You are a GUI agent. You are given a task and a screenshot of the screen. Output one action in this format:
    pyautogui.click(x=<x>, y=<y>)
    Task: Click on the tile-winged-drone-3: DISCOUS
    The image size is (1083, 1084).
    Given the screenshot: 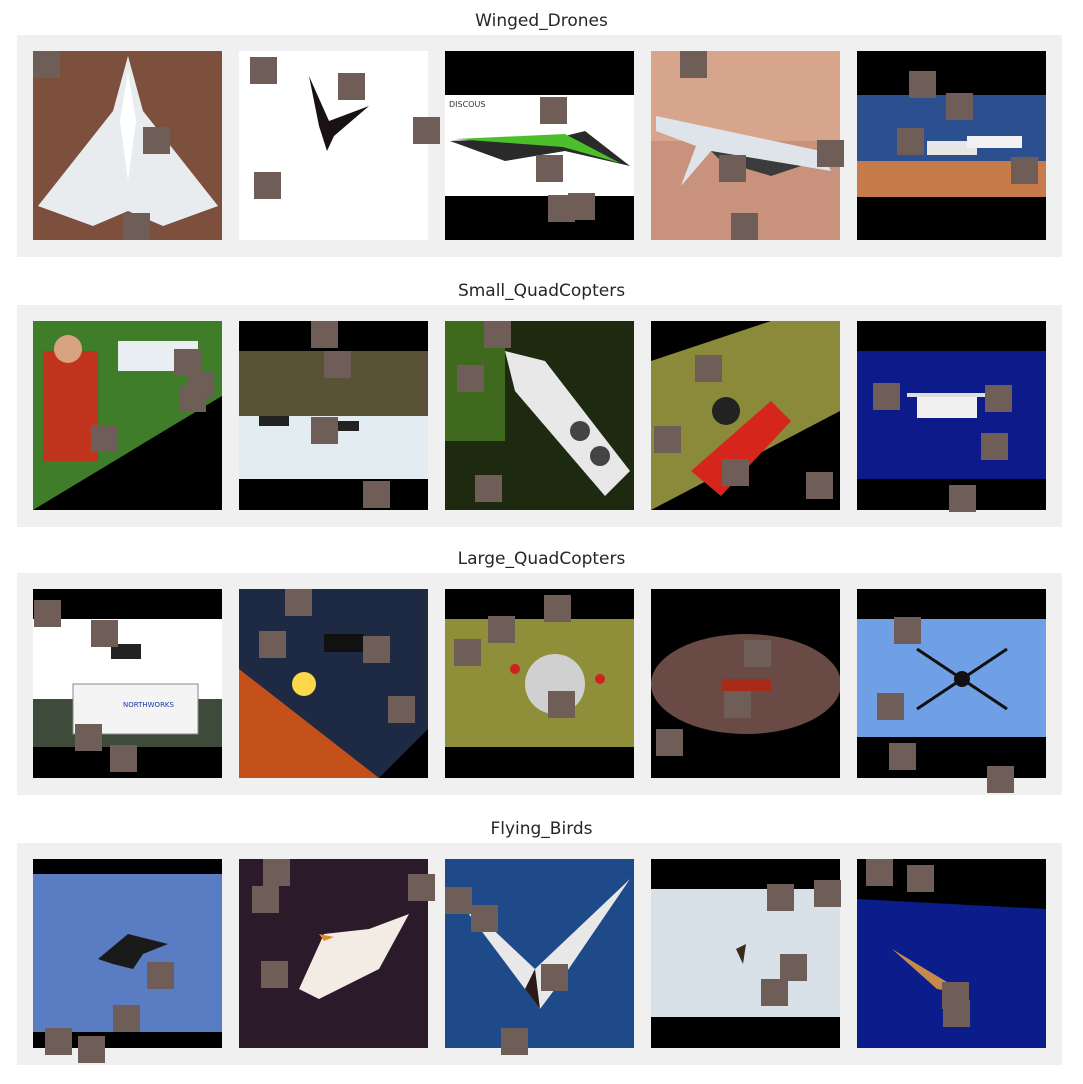 What is the action you would take?
    pyautogui.click(x=539, y=145)
    